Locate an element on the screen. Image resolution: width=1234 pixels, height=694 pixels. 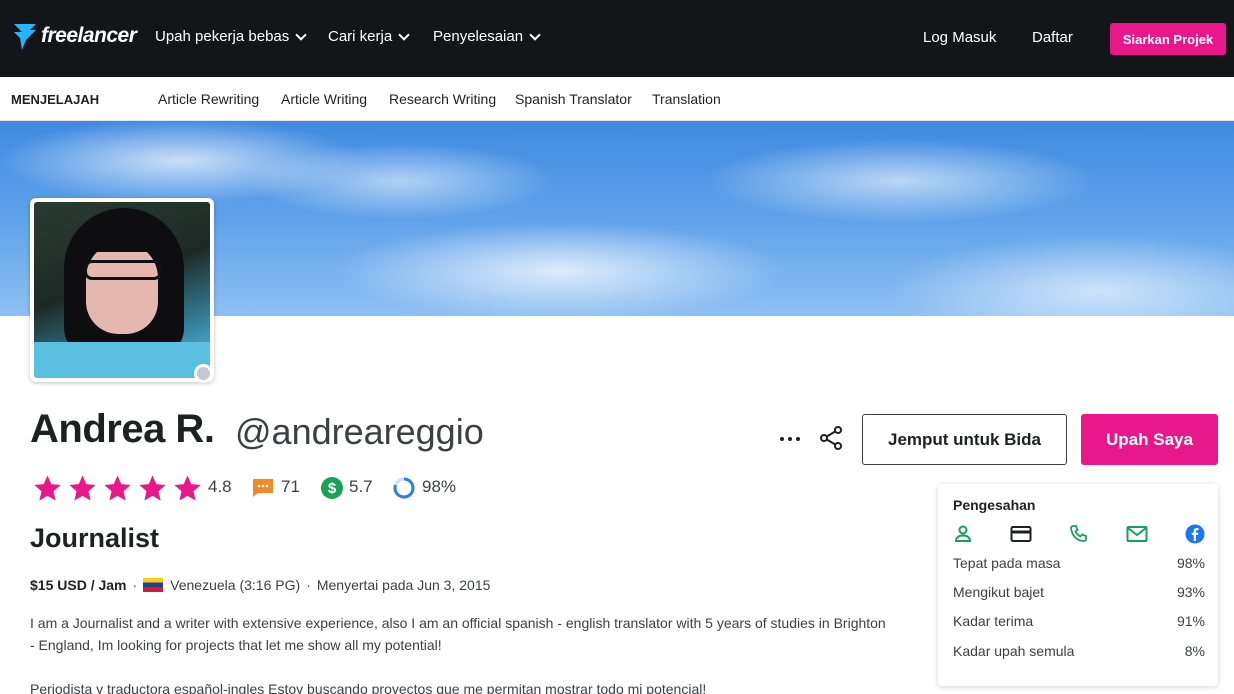
stat-label: Kadar terima is located at coordinates (993, 621).